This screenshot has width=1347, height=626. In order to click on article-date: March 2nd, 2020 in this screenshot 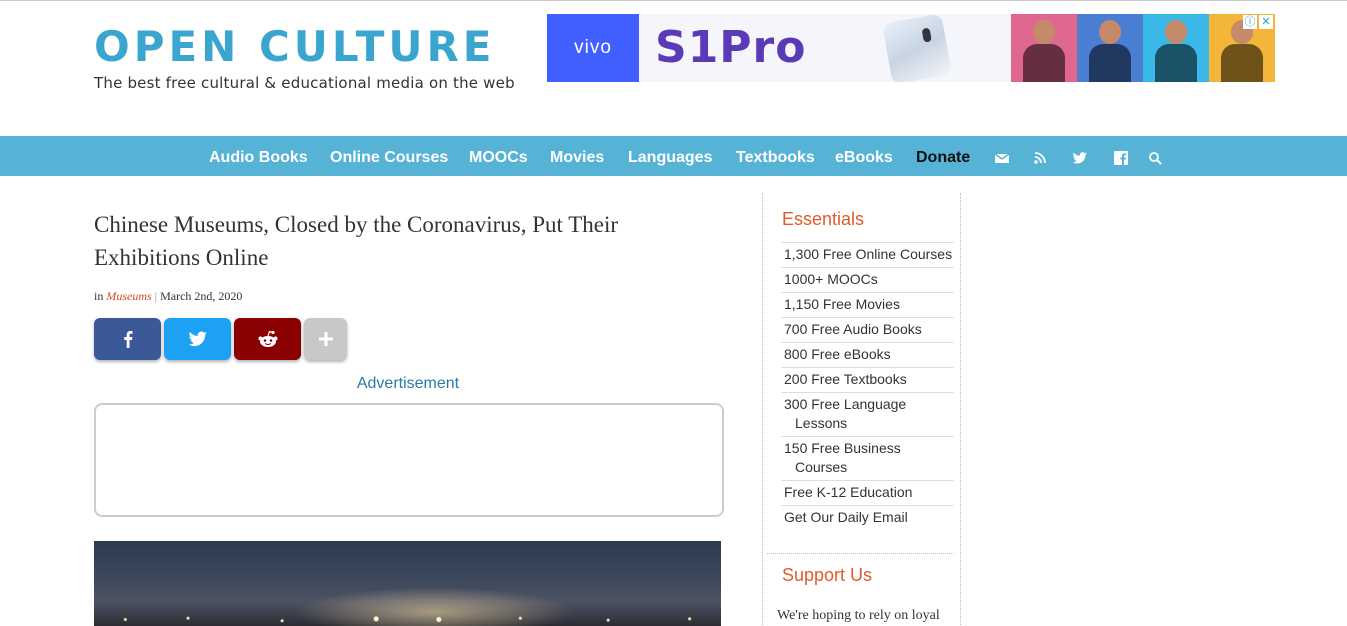, I will do `click(201, 296)`.